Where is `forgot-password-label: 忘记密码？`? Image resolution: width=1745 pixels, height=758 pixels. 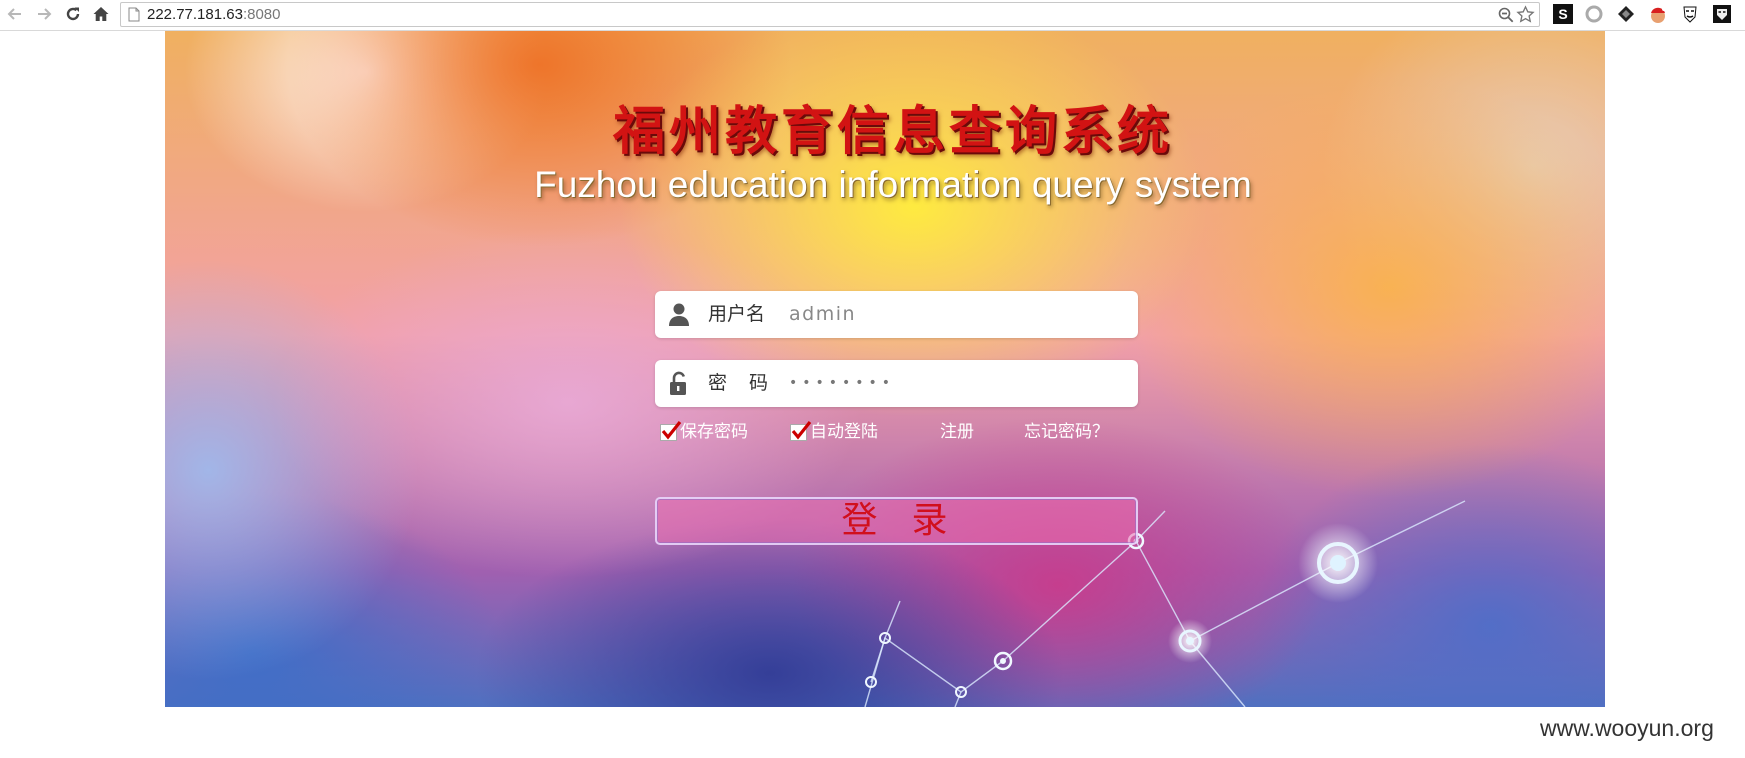
forgot-password-label: 忘记密码？ is located at coordinates (1066, 432).